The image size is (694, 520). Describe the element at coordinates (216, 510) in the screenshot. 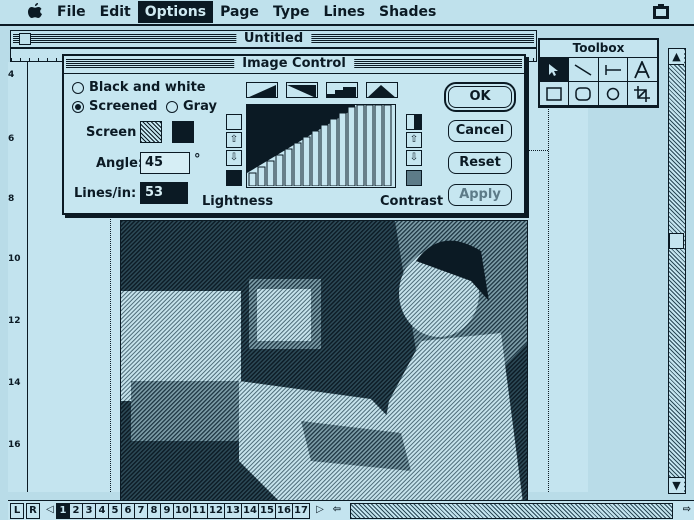

I see `page-icon-12: 12` at that location.